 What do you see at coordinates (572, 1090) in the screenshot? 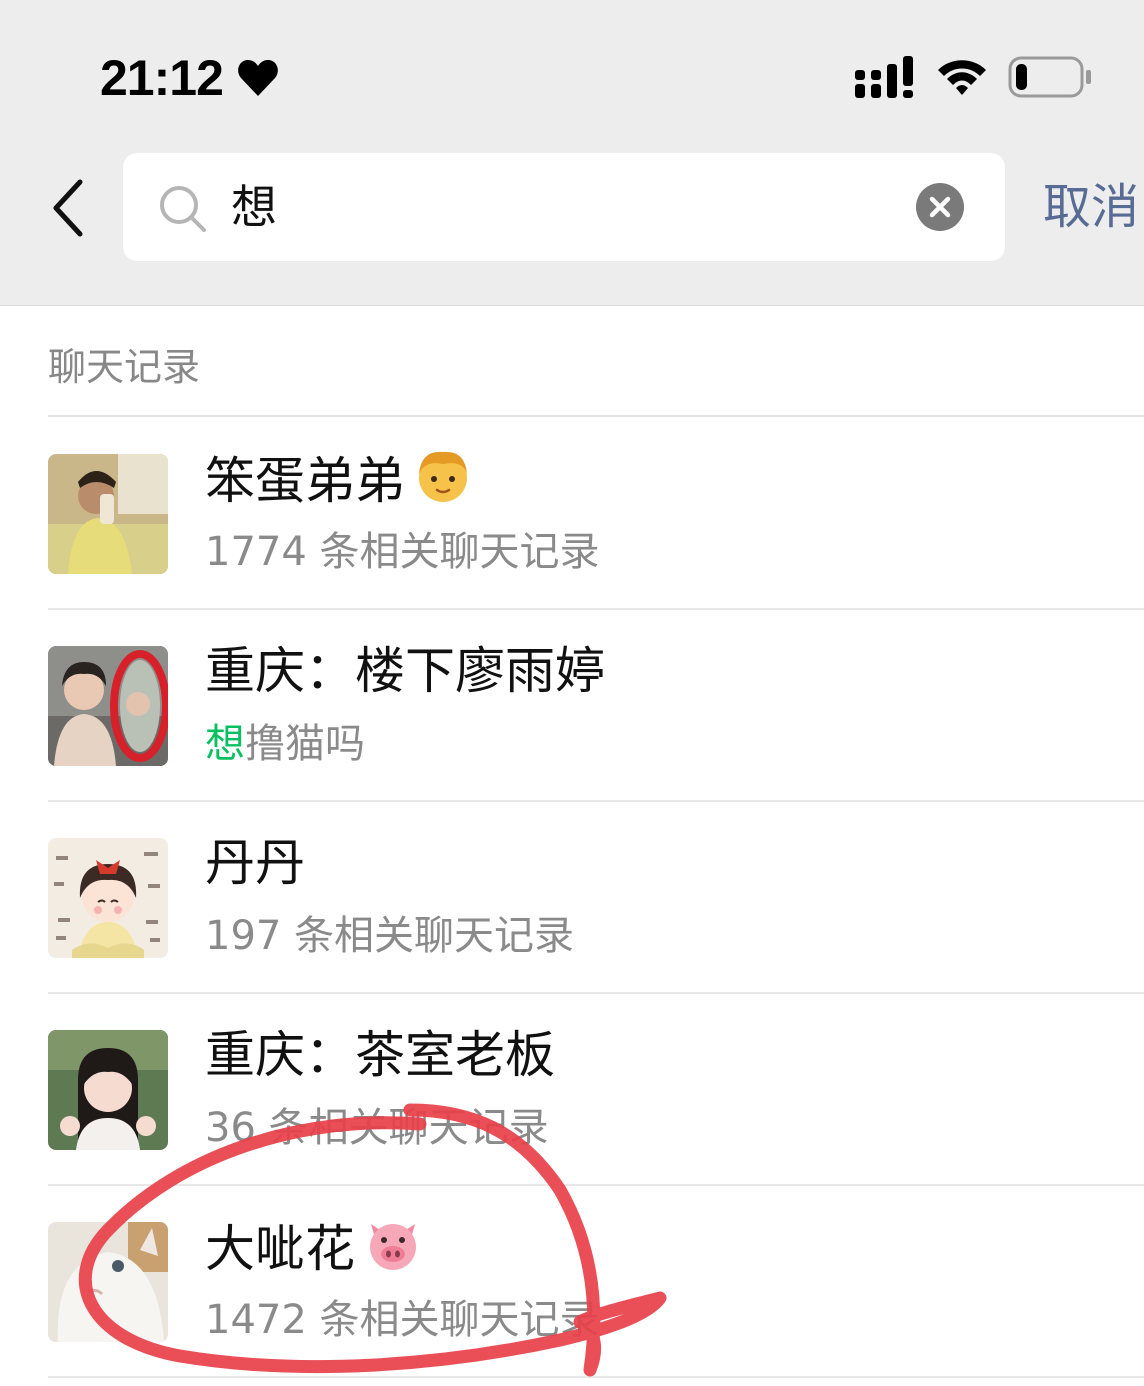
I see `result-row: 重庆：茶室老板 36 条相关聊天记录` at bounding box center [572, 1090].